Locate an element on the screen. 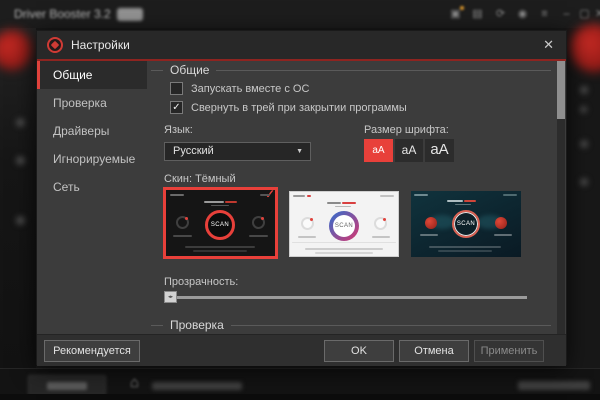 The image size is (600, 400). refresh-icon: ⟳ is located at coordinates (500, 14).